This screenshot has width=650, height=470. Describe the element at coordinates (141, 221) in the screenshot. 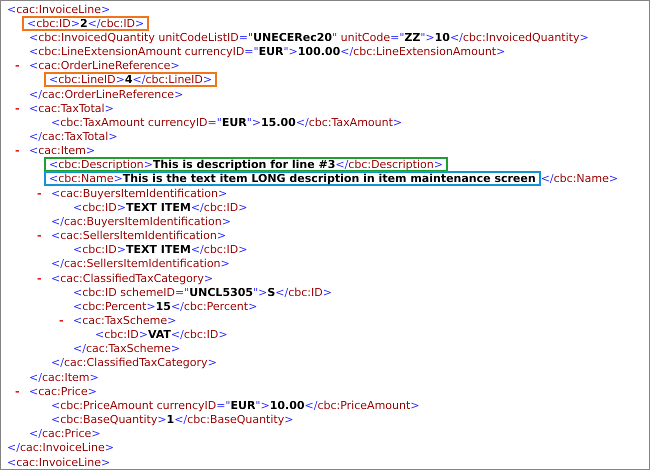

I see `xml-line: </cac:BuyersItemIdentification>` at that location.